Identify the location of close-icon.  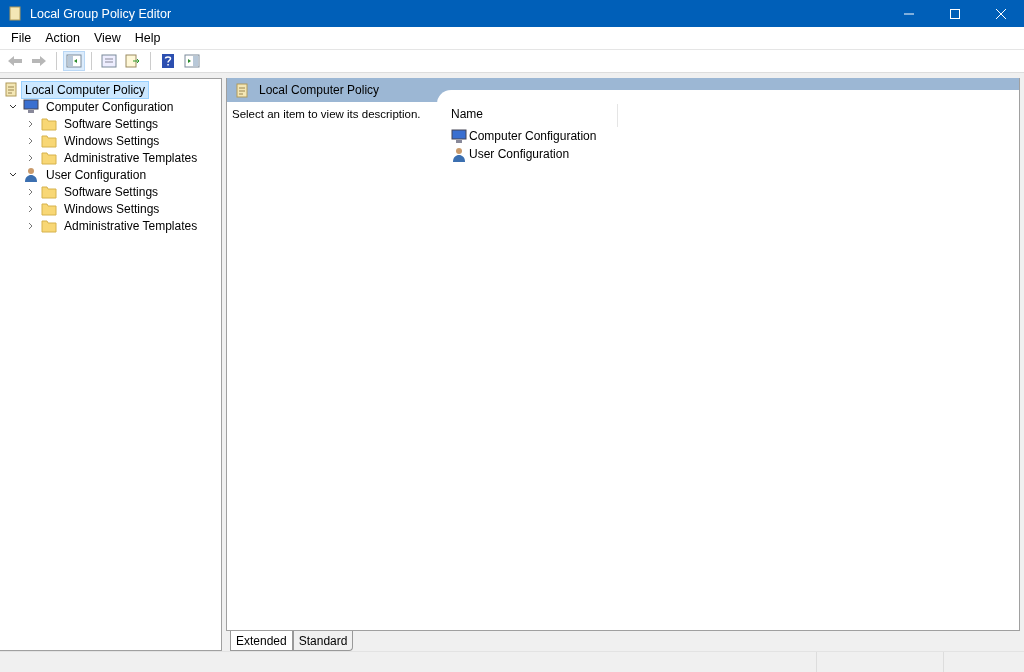
(1001, 13).